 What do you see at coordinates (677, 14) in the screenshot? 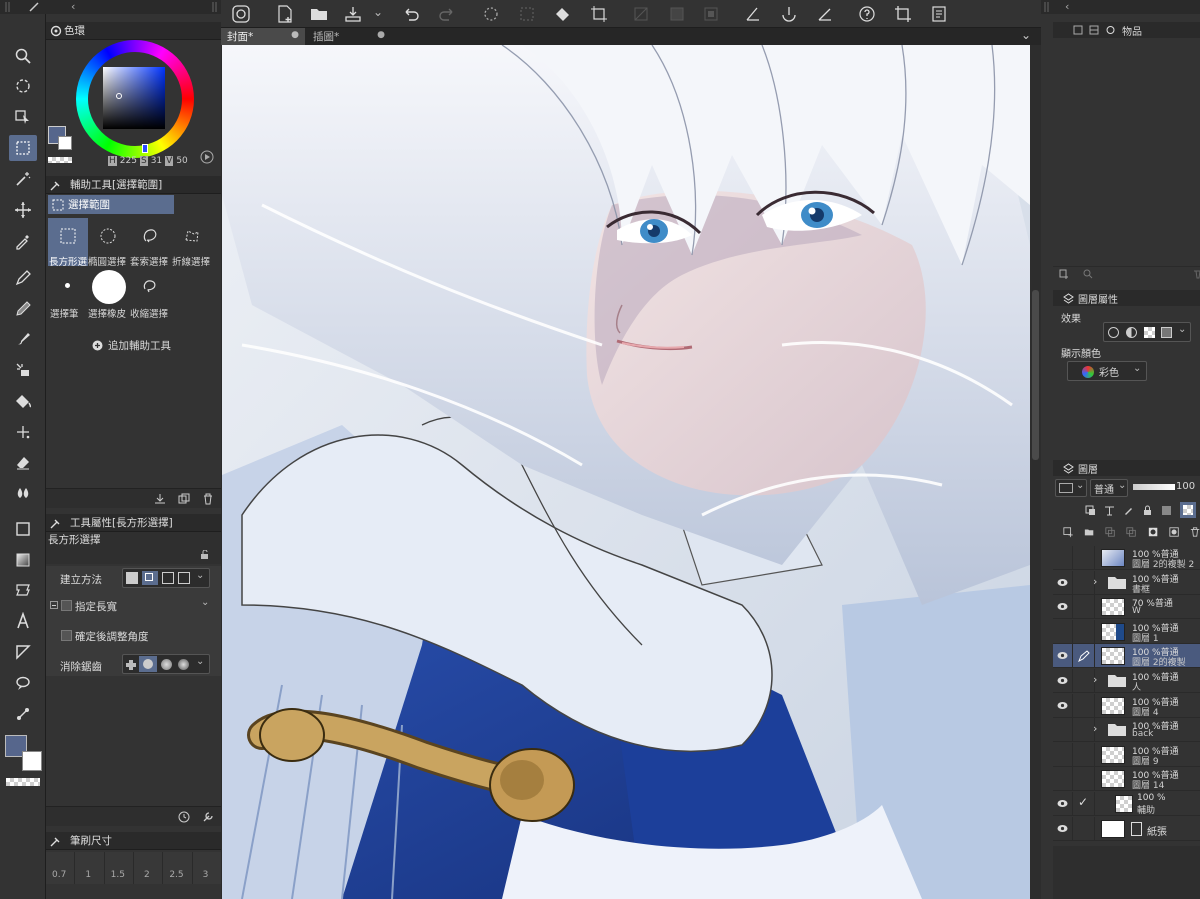
I see `grid-off-icon` at bounding box center [677, 14].